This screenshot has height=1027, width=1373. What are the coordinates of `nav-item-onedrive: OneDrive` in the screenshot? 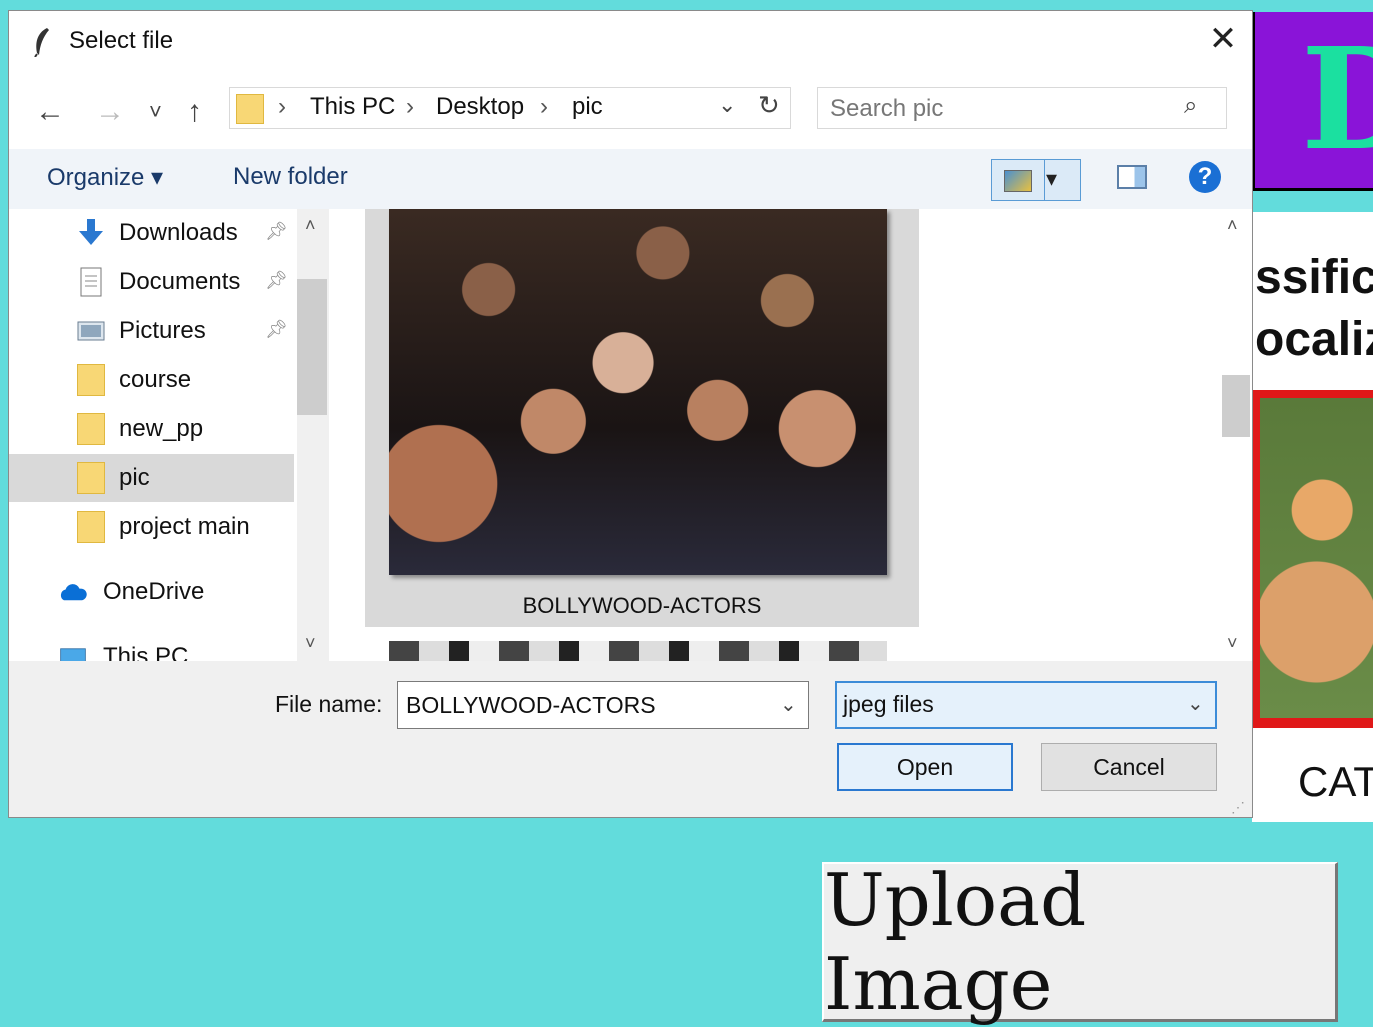 It's located at (151, 592).